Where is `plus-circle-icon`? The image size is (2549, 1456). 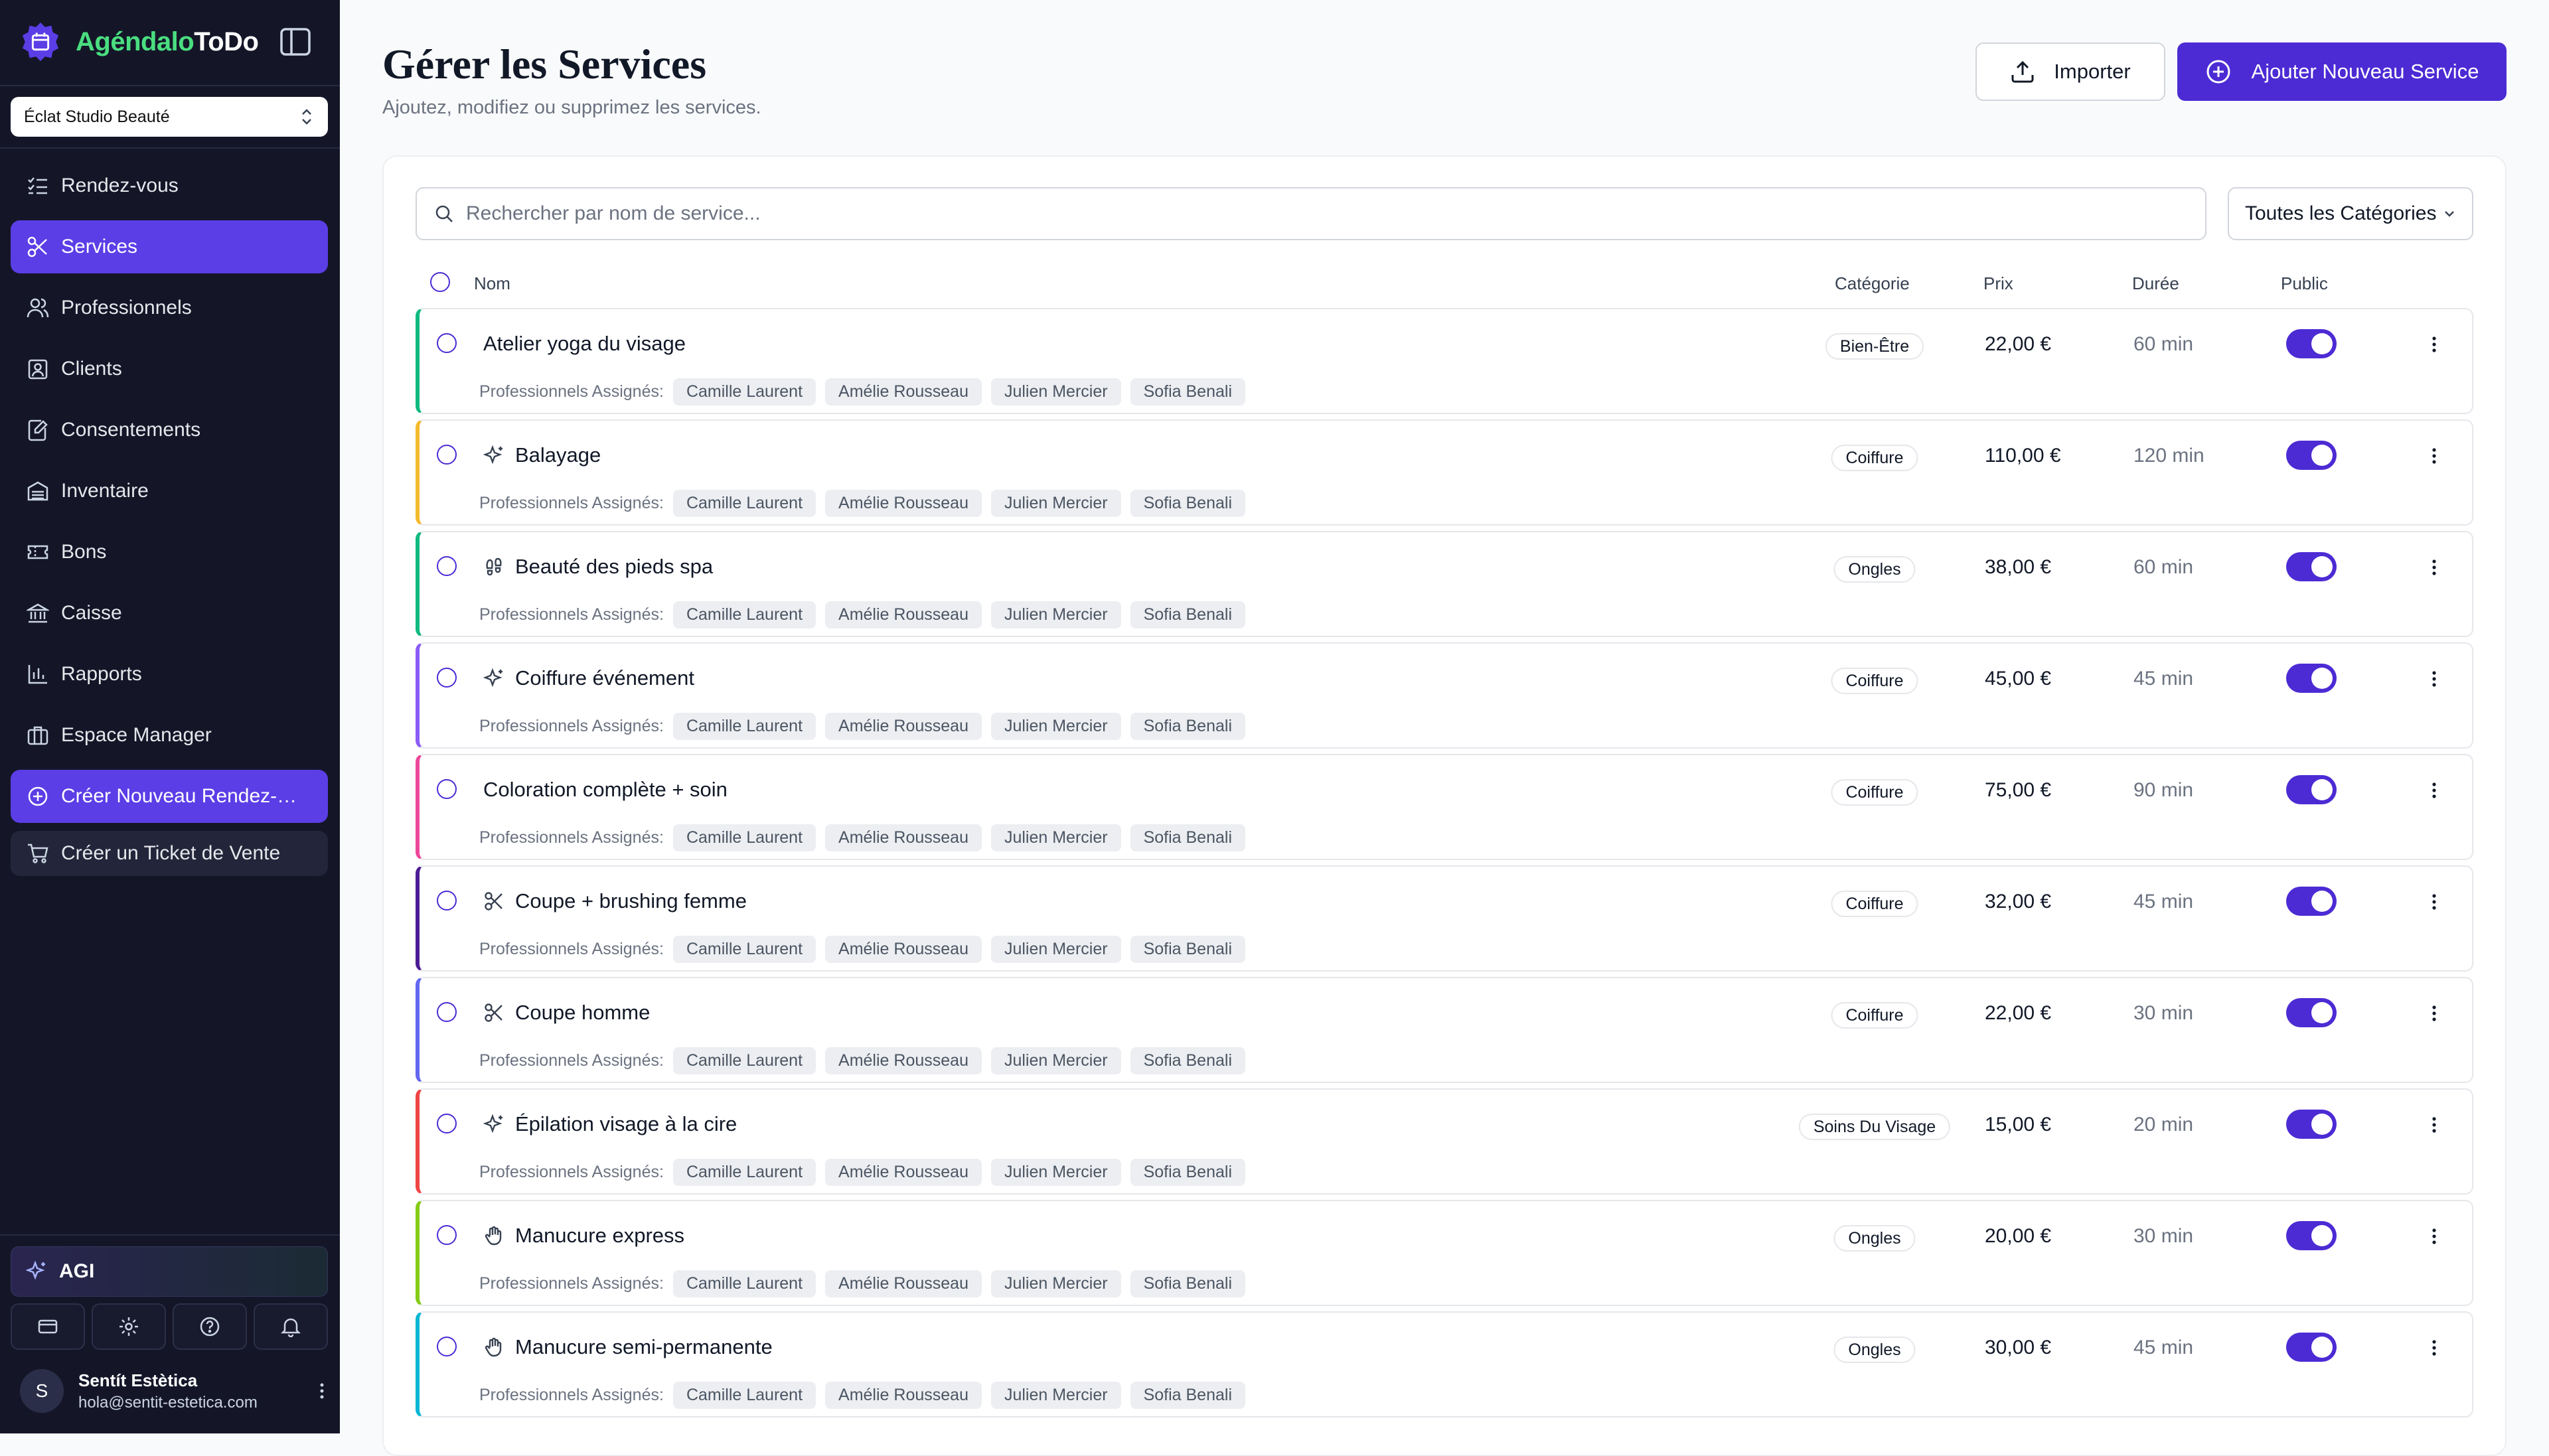
plus-circle-icon is located at coordinates (2218, 72).